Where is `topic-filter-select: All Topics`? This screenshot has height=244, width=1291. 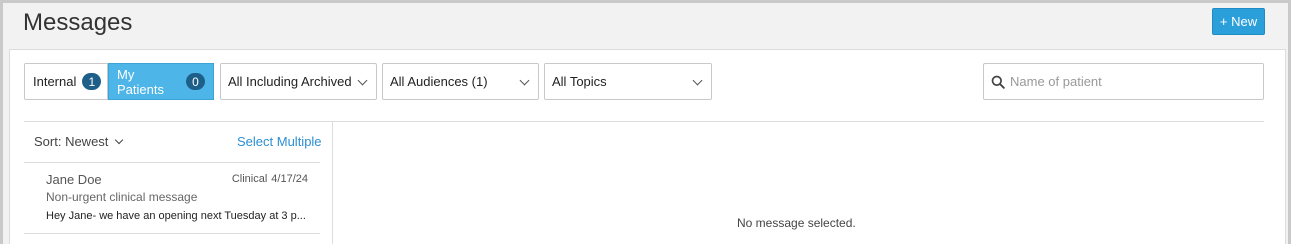 topic-filter-select: All Topics is located at coordinates (628, 81).